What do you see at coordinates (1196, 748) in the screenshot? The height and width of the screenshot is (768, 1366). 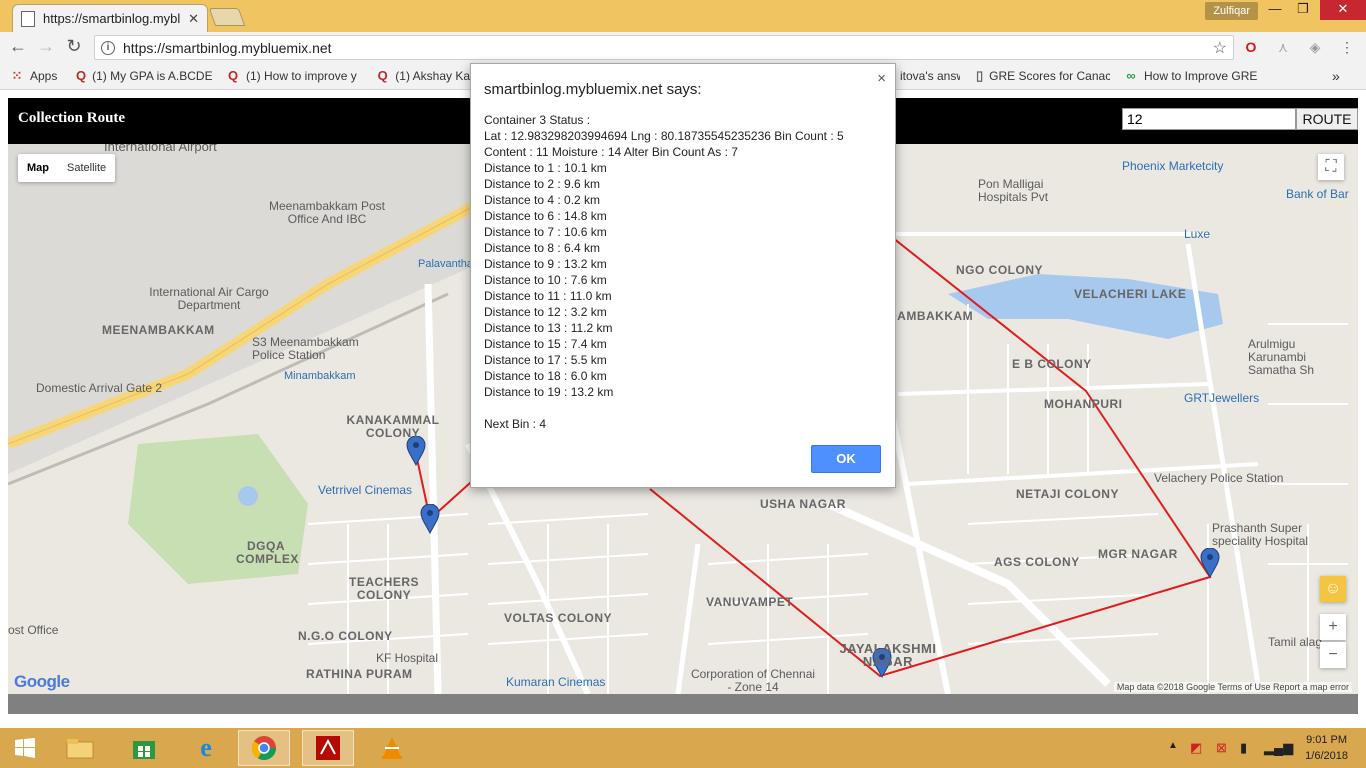 I see `tray-app-icon: ◩` at bounding box center [1196, 748].